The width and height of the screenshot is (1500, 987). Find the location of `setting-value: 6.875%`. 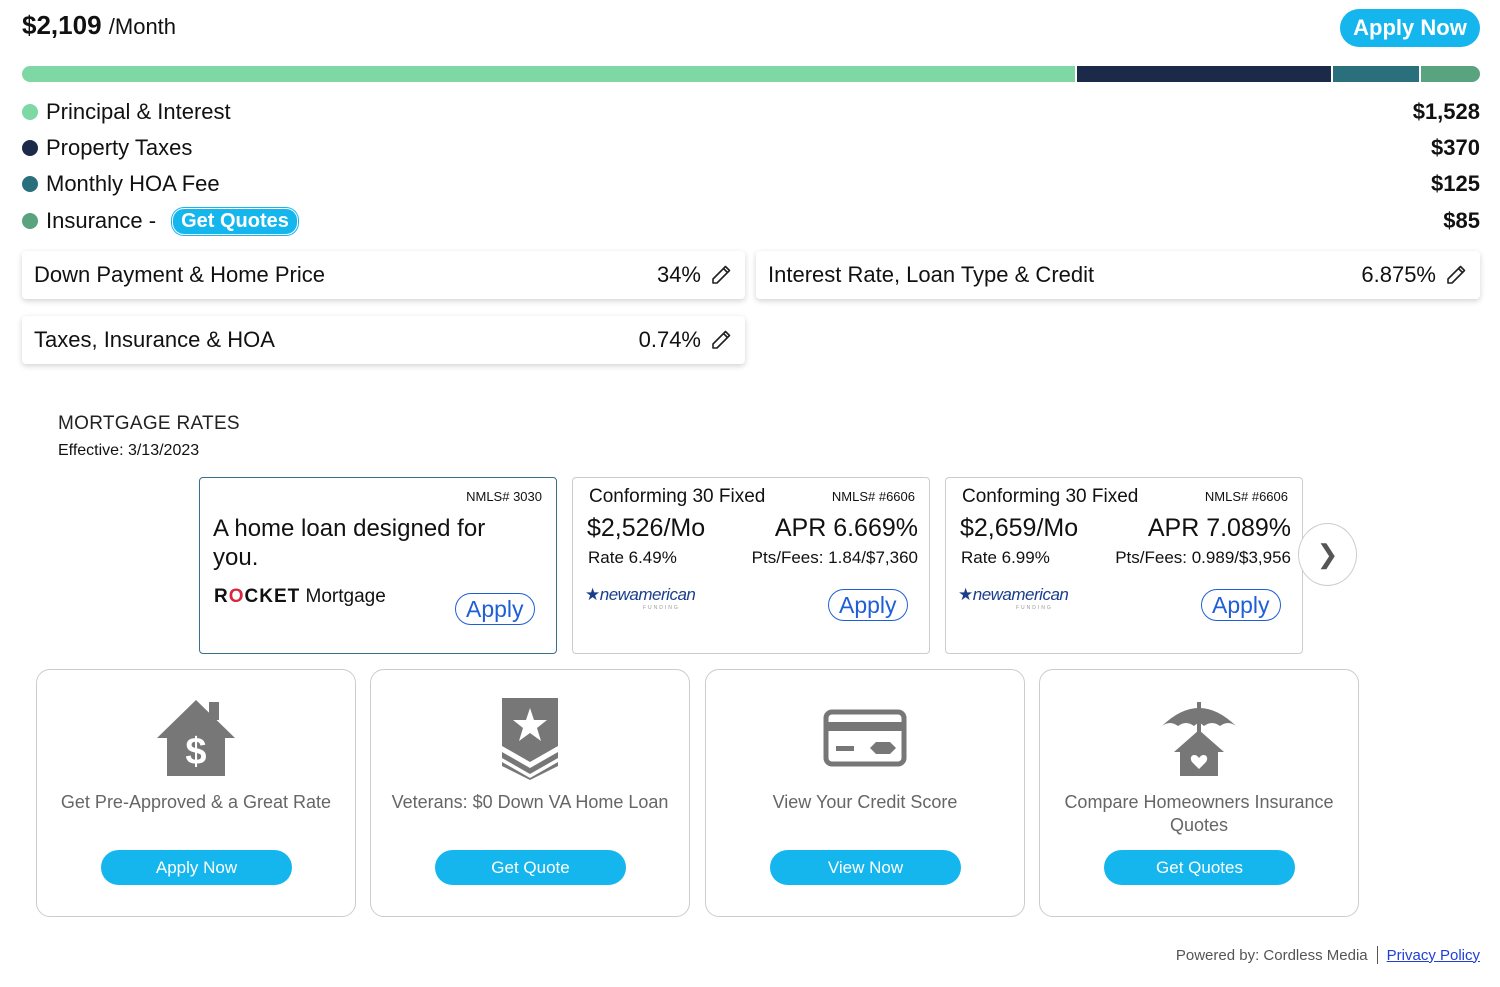

setting-value: 6.875% is located at coordinates (1398, 274).